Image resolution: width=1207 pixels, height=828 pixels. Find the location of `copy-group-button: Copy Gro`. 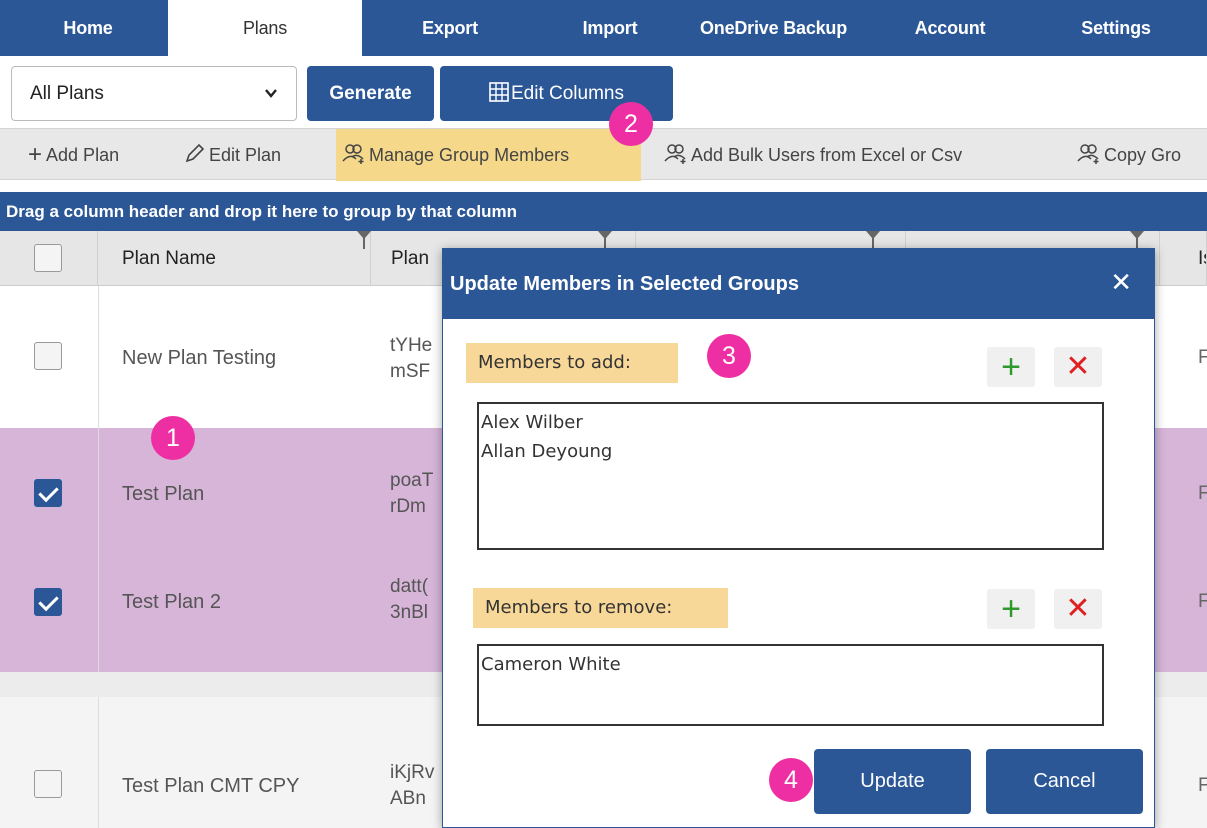

copy-group-button: Copy Gro is located at coordinates (1129, 155).